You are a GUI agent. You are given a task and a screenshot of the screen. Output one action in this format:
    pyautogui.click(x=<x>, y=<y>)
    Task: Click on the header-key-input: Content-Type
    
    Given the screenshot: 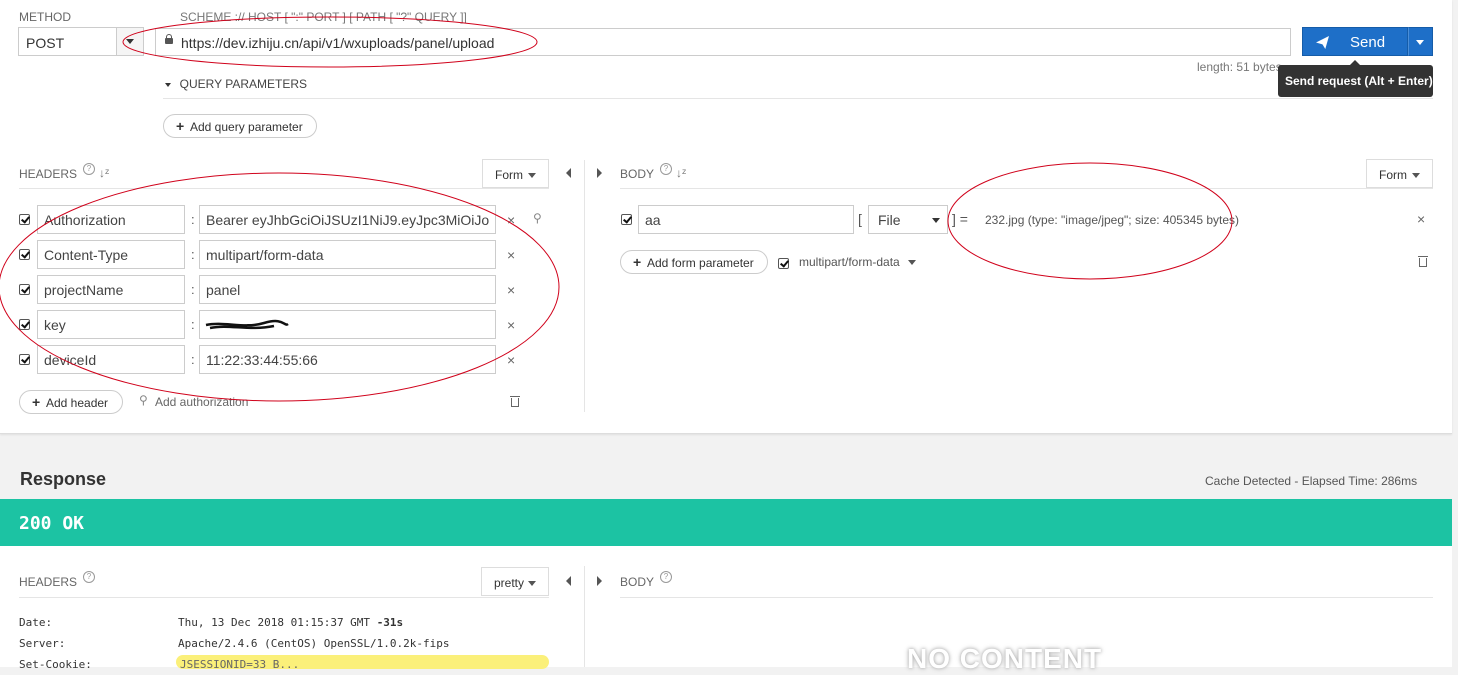 What is the action you would take?
    pyautogui.click(x=111, y=254)
    